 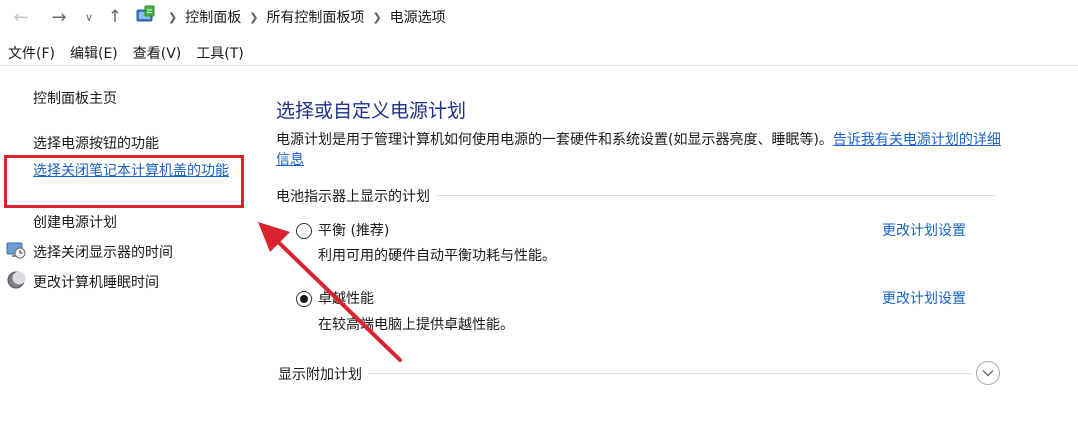 I want to click on sidebar-item-power-button: 选择电源按钮的功能, so click(x=96, y=143).